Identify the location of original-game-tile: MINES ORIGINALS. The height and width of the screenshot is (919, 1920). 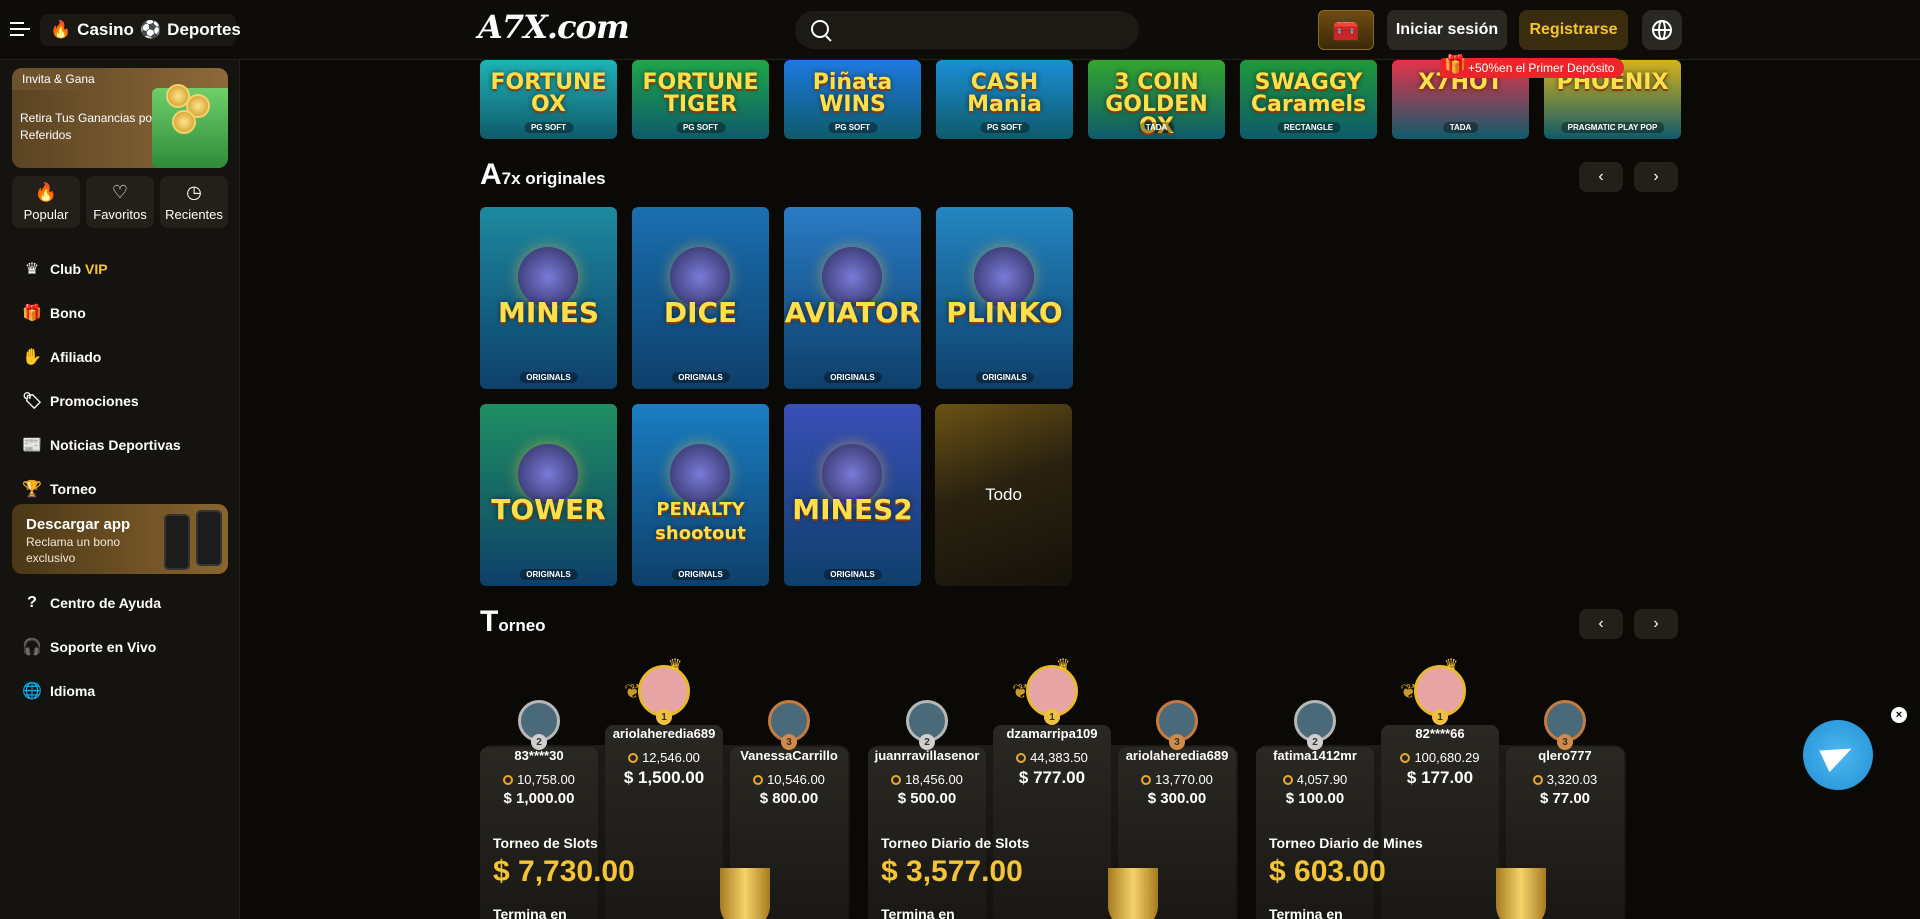
(548, 298).